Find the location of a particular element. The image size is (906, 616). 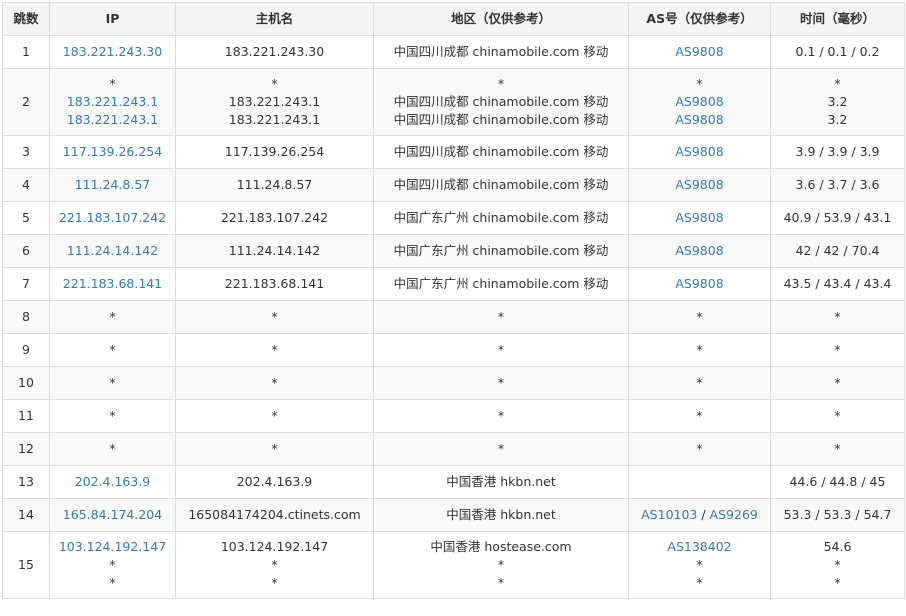

hop-cell: 2 is located at coordinates (26, 102).